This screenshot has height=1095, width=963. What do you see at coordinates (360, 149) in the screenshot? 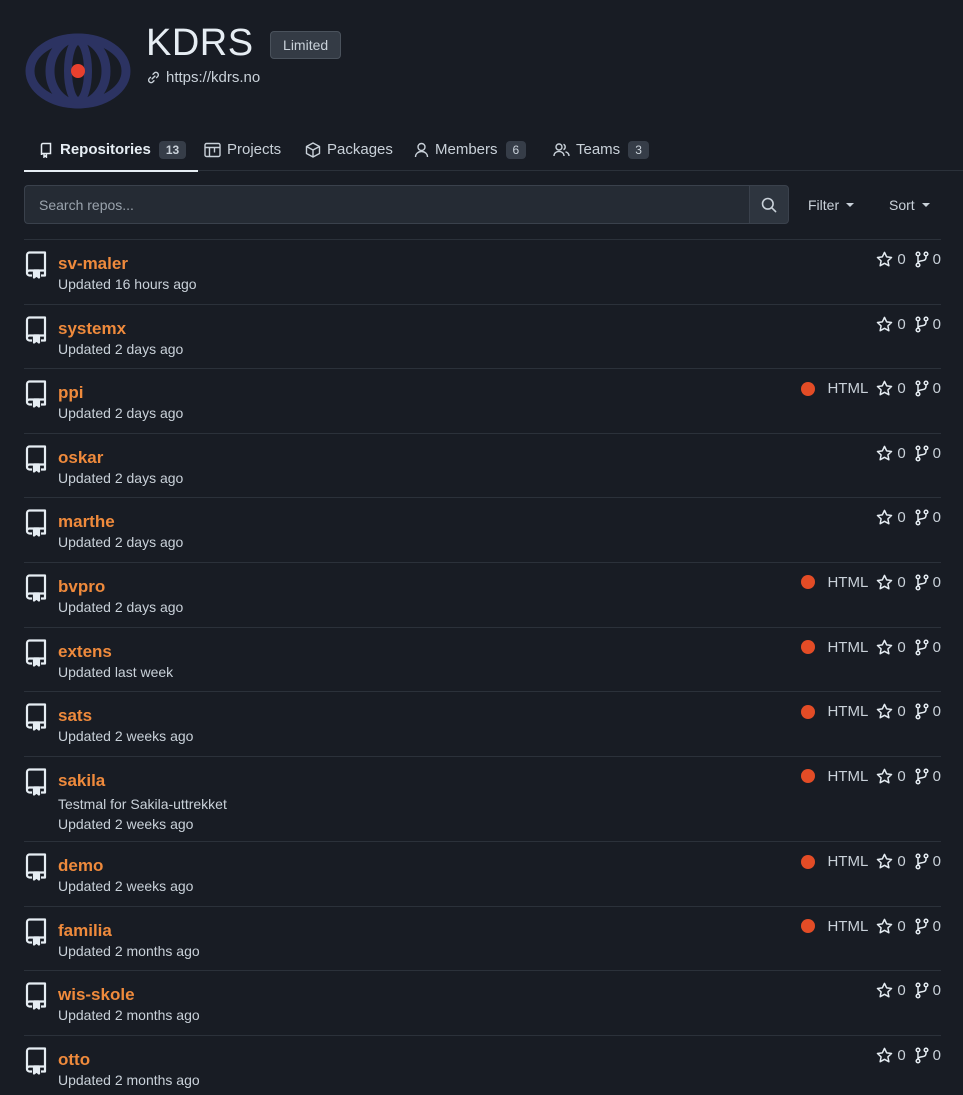
I see `tab-label: Packages` at bounding box center [360, 149].